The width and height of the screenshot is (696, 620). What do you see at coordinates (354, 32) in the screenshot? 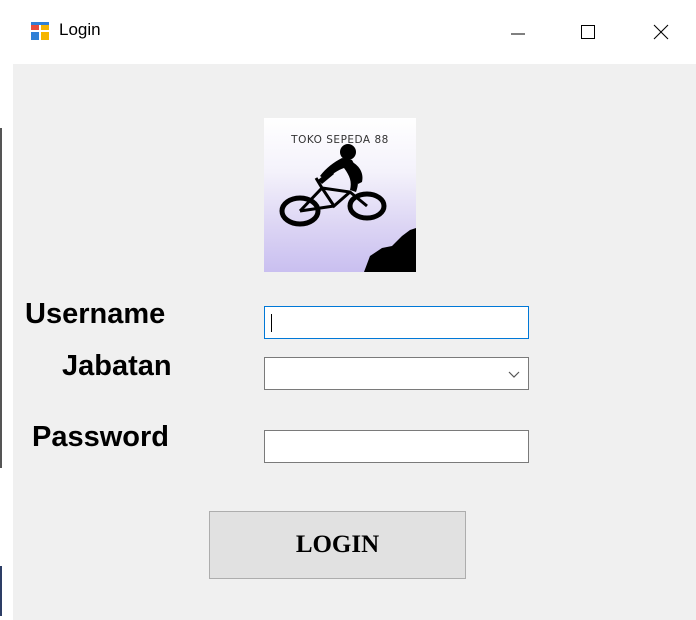
I see `title-bar: Login` at bounding box center [354, 32].